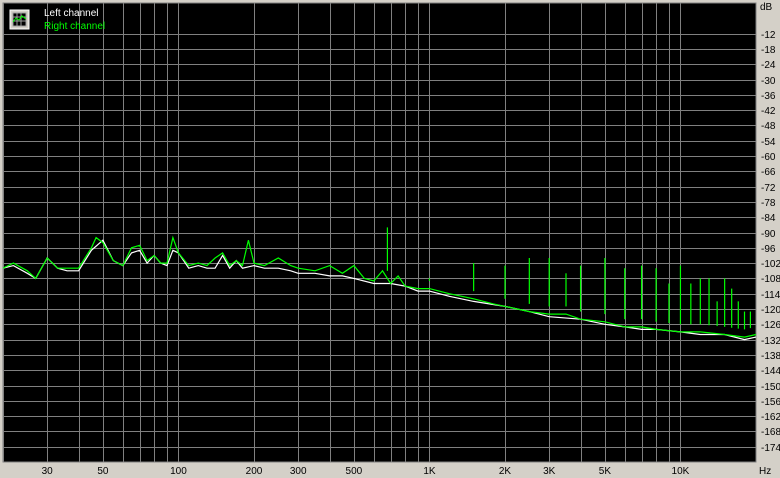 Image resolution: width=780 pixels, height=478 pixels. What do you see at coordinates (48, 471) in the screenshot?
I see `x-tick-label: 30` at bounding box center [48, 471].